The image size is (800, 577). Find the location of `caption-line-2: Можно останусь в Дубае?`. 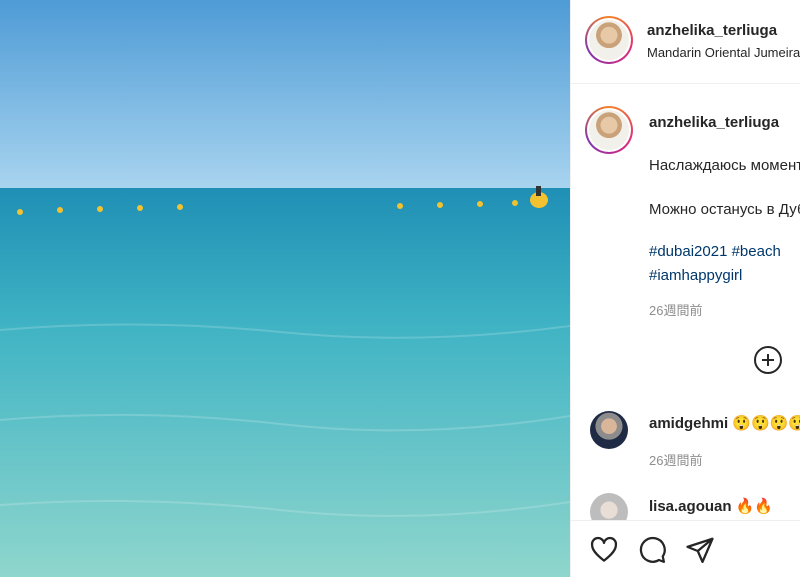

caption-line-2: Можно останусь в Дубае? is located at coordinates (724, 209).